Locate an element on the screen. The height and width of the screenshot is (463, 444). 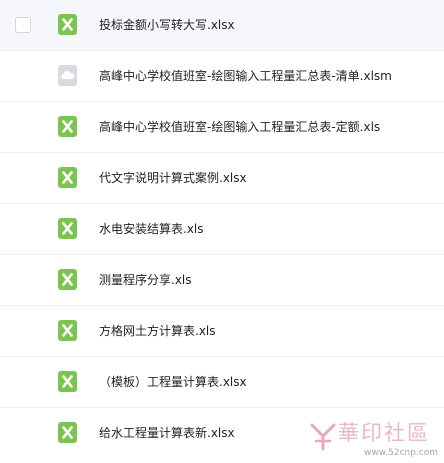
file-name: 给水工程量计算表新.xlsx is located at coordinates (167, 433).